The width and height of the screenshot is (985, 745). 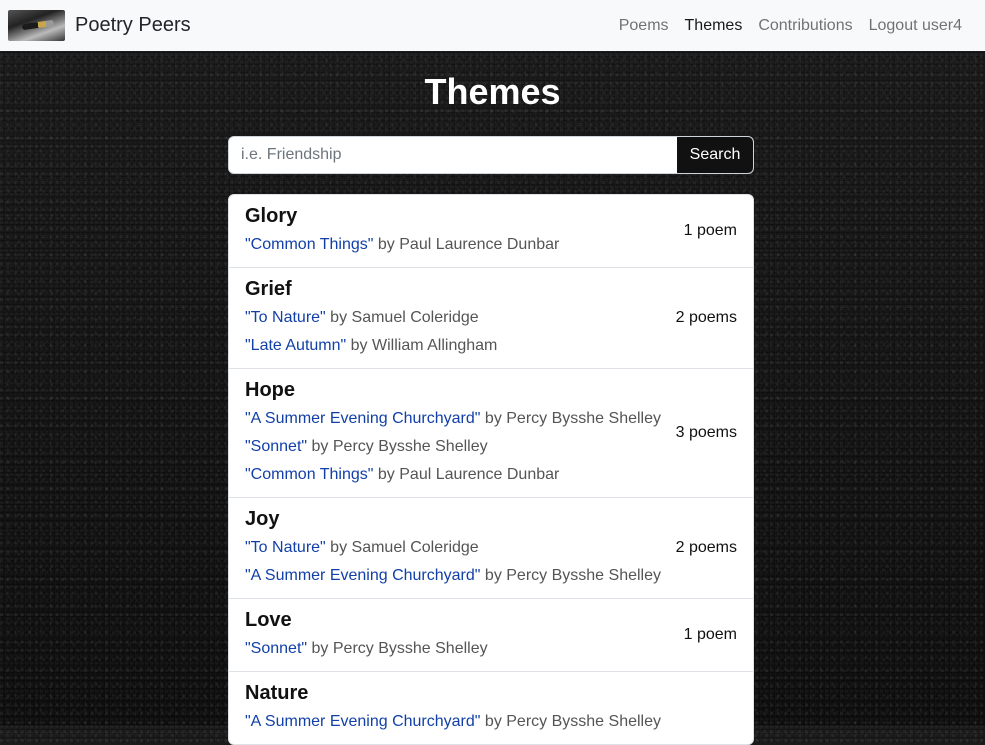 I want to click on nav-link-logout: Logout user4, so click(x=915, y=26).